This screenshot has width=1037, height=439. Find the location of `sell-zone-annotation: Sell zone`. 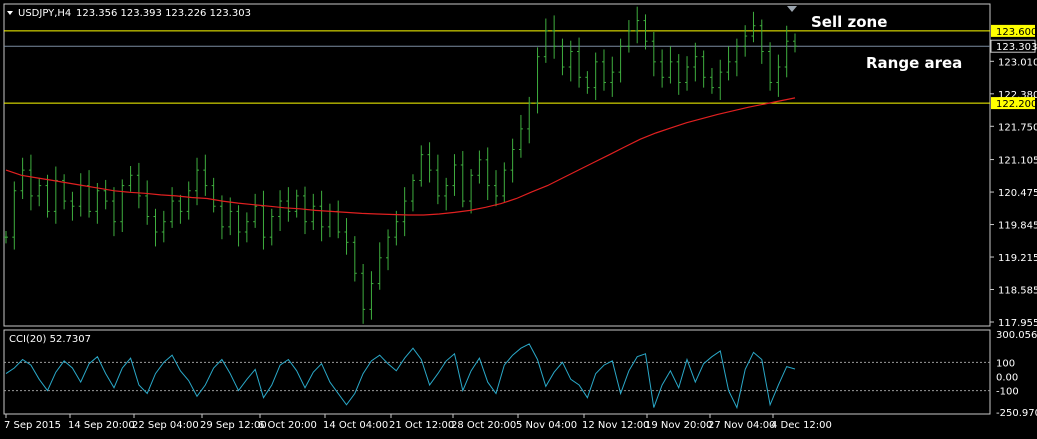

sell-zone-annotation: Sell zone is located at coordinates (849, 22).